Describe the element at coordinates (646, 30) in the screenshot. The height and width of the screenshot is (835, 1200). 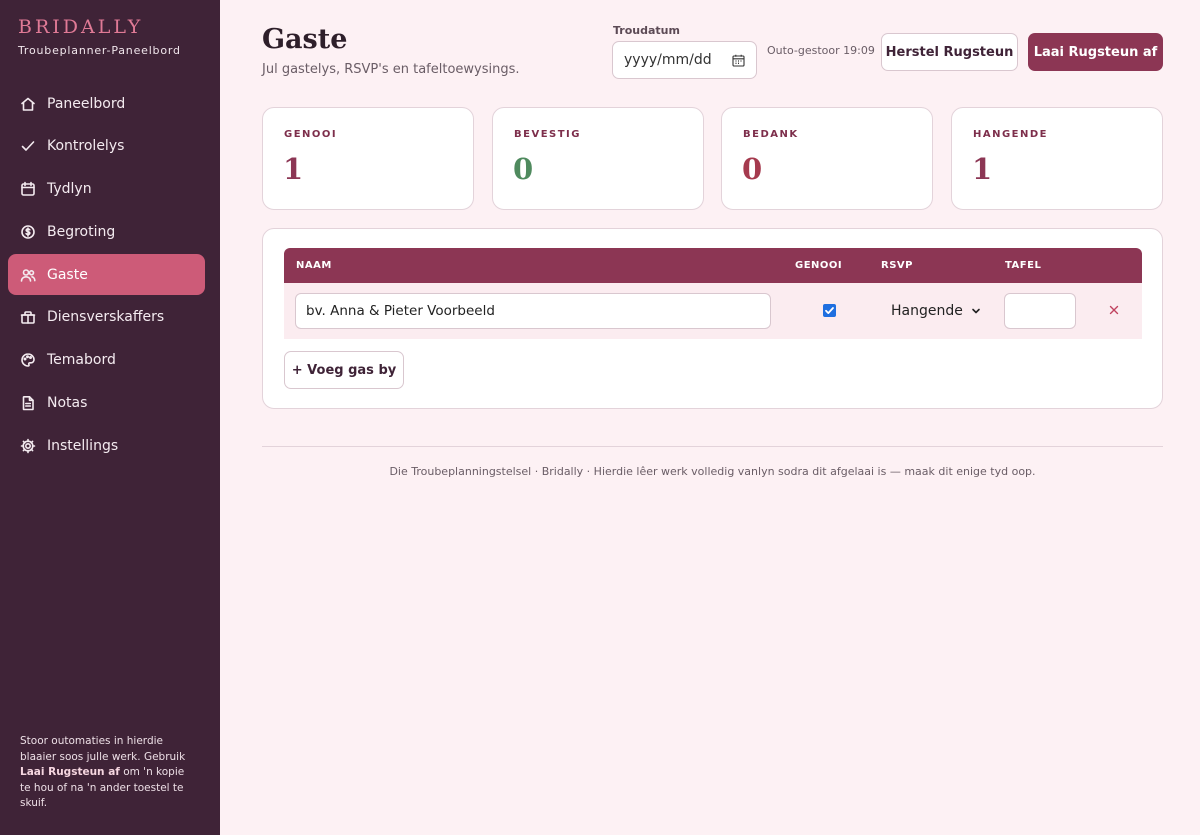
I see `wedding-date-label: Troudatum` at that location.